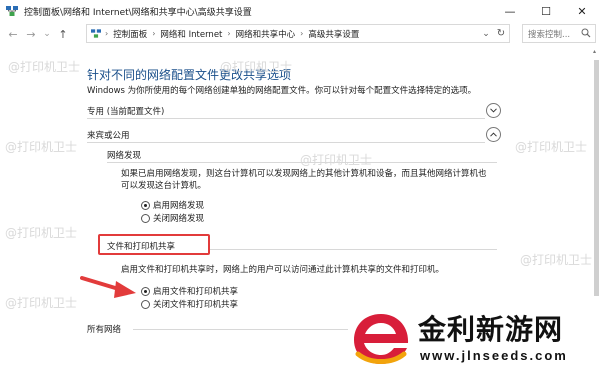  What do you see at coordinates (300, 11) in the screenshot?
I see `title-bar: 控制面板\网络和 Internet\网络和共享中心\高级共享设置 — ☐ ✕` at bounding box center [300, 11].